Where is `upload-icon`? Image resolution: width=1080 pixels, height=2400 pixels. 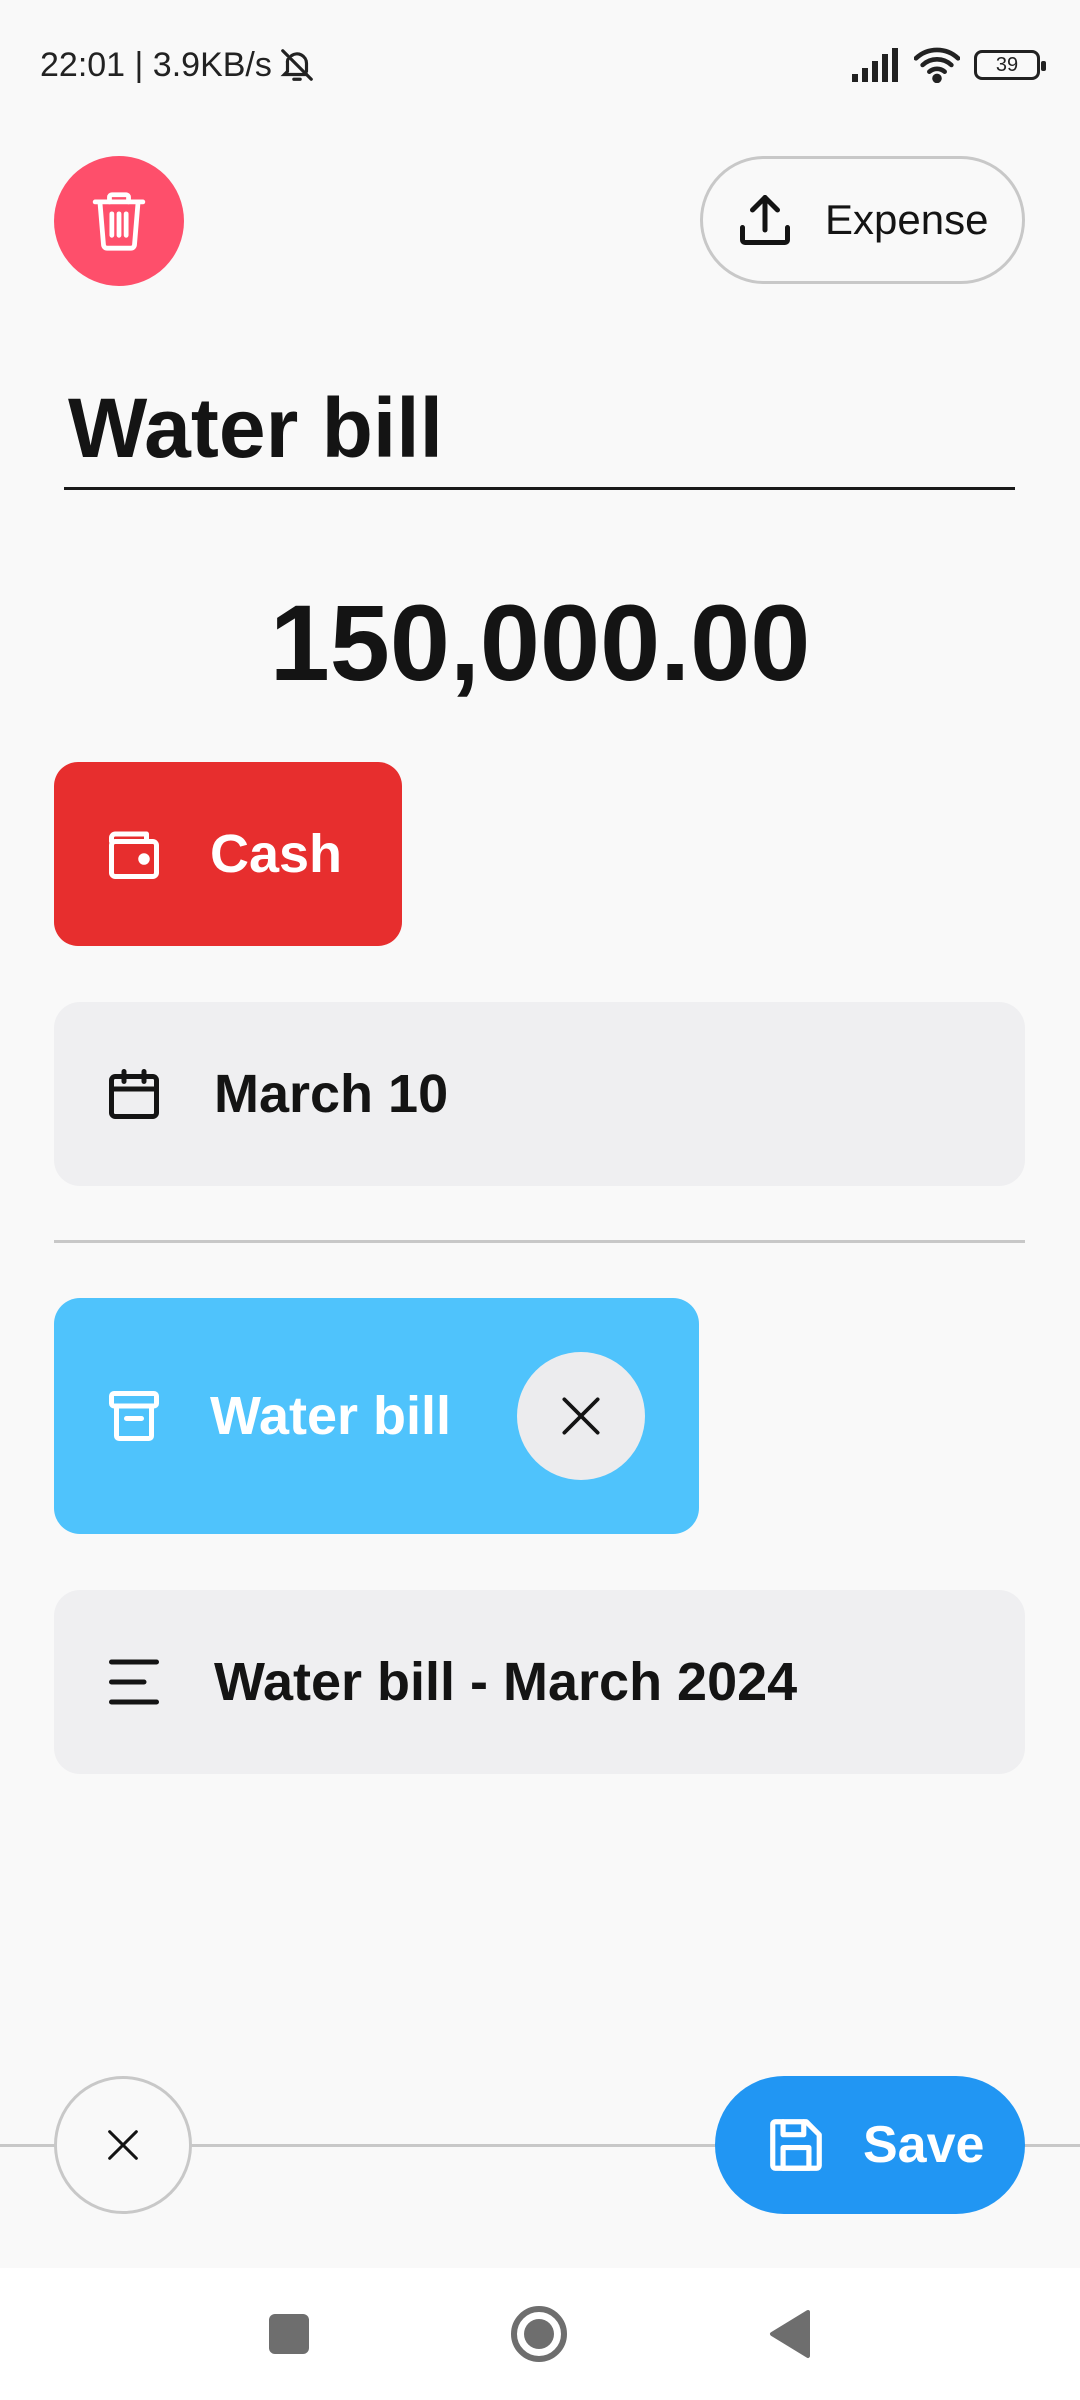 upload-icon is located at coordinates (765, 220).